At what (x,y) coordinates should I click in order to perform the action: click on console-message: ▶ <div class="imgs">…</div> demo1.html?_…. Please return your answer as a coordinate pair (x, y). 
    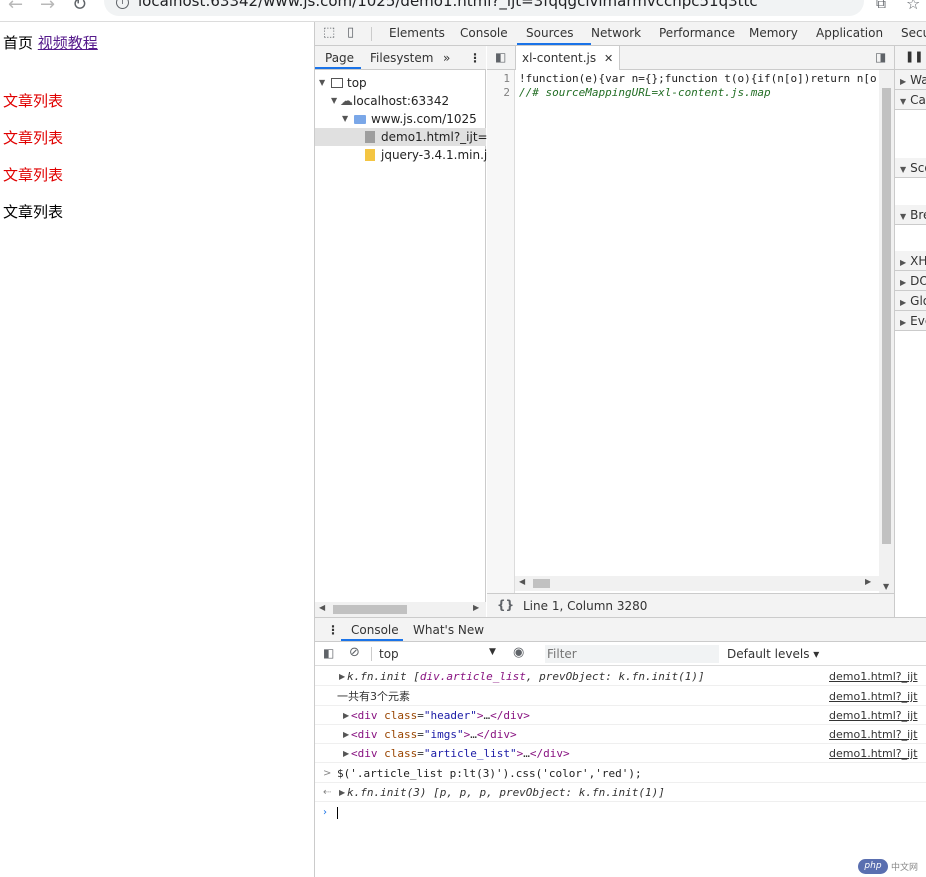
    Looking at the image, I should click on (620, 734).